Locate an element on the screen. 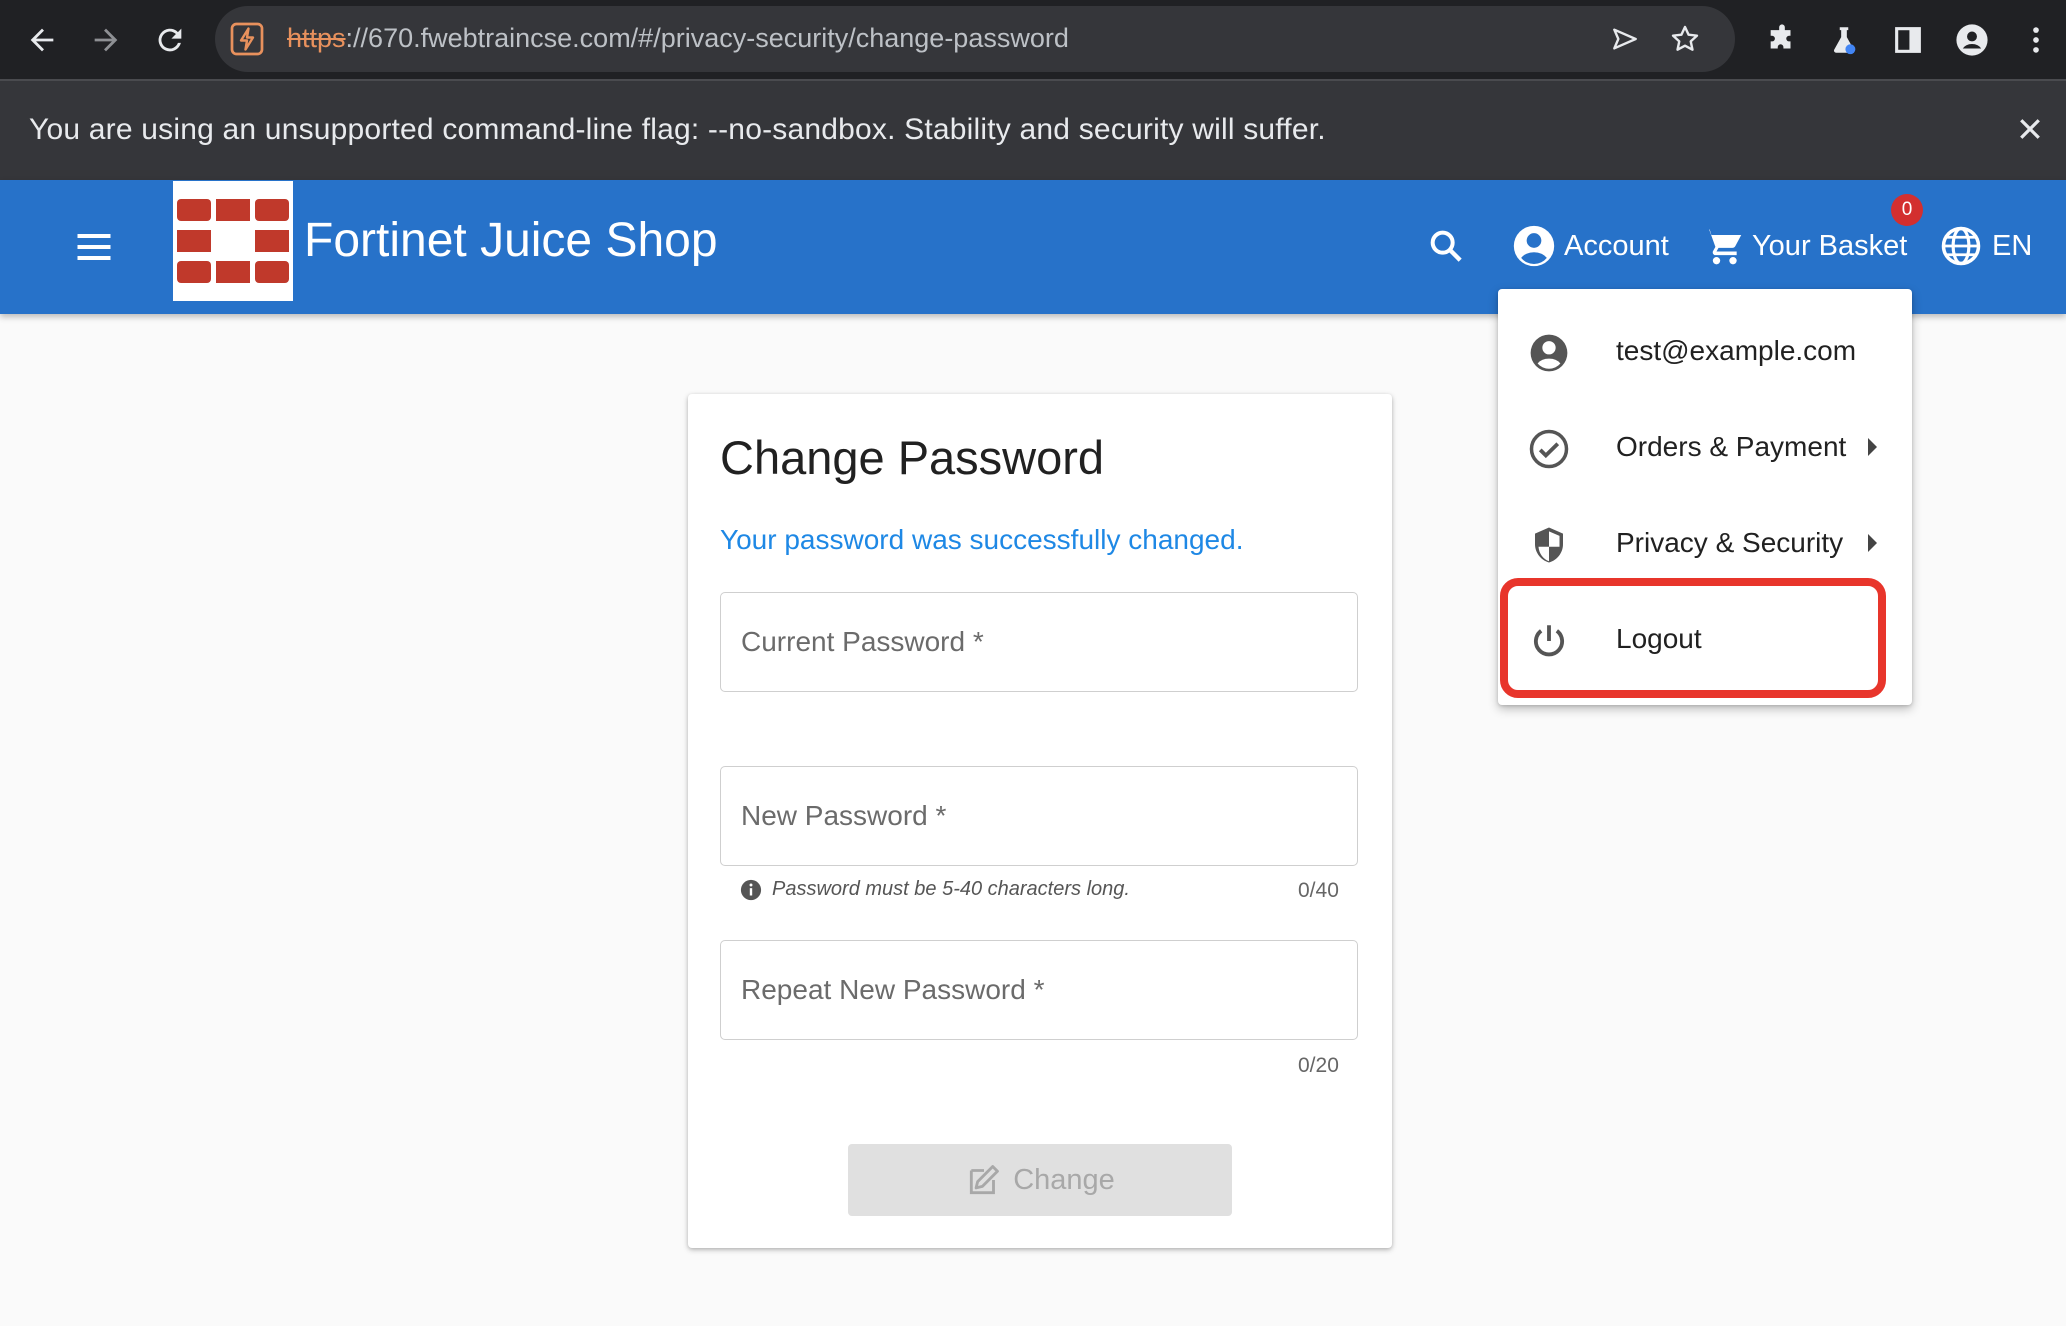 This screenshot has height=1326, width=2066. extensions-button is located at coordinates (1782, 40).